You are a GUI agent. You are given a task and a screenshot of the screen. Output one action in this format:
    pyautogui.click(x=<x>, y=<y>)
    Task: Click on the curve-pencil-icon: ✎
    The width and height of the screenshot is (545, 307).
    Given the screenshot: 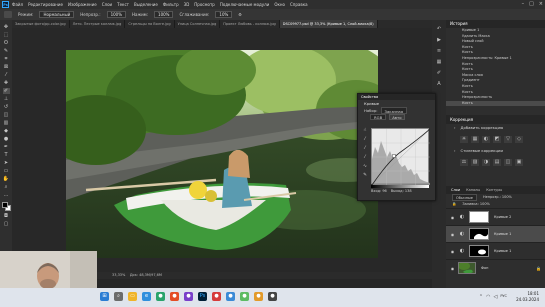 What is the action you would take?
    pyautogui.click(x=365, y=176)
    